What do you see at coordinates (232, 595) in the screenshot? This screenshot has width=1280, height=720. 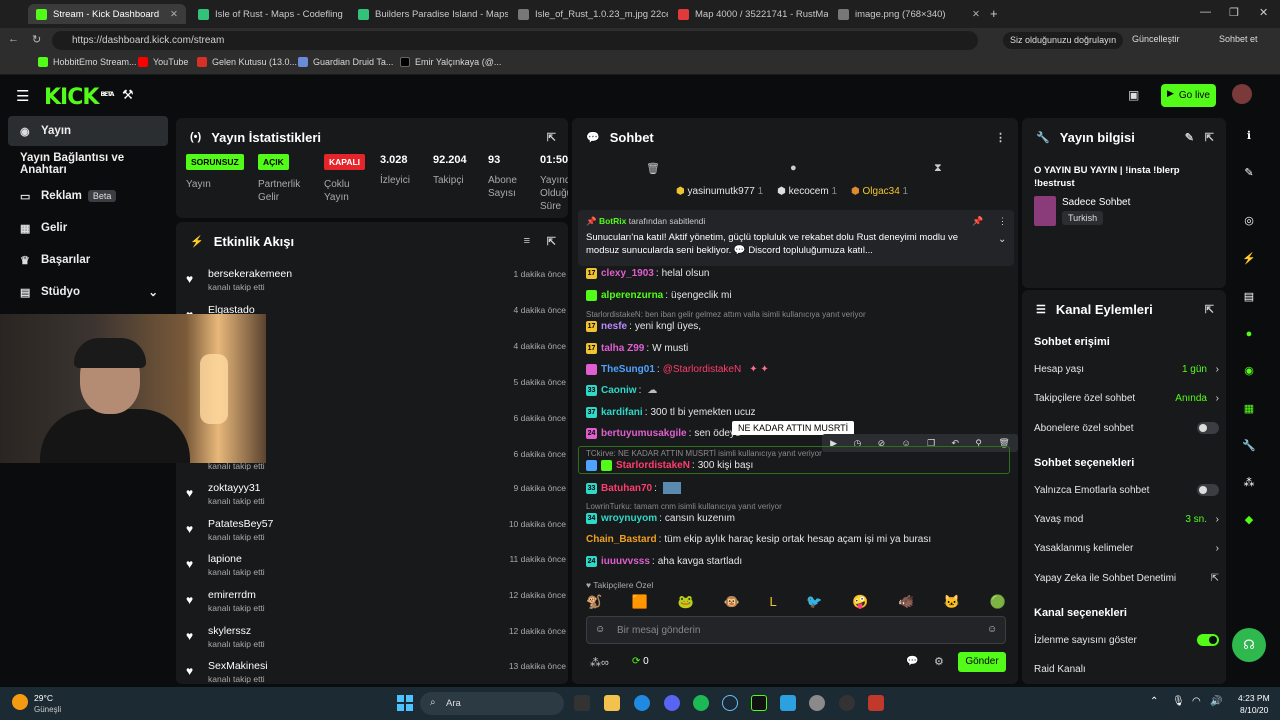 I see `event-user: emirerrdm` at bounding box center [232, 595].